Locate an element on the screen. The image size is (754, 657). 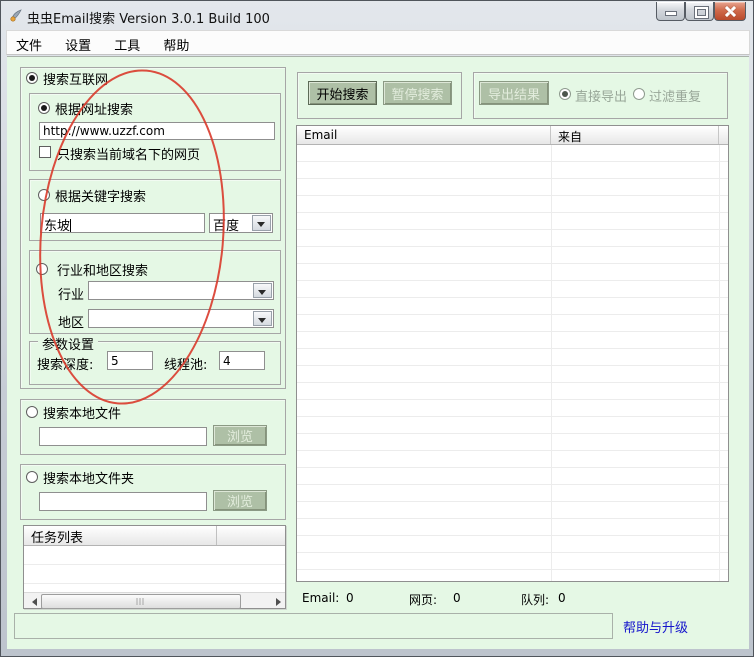
label-search-internet: 搜索互联网 is located at coordinates (76, 80).